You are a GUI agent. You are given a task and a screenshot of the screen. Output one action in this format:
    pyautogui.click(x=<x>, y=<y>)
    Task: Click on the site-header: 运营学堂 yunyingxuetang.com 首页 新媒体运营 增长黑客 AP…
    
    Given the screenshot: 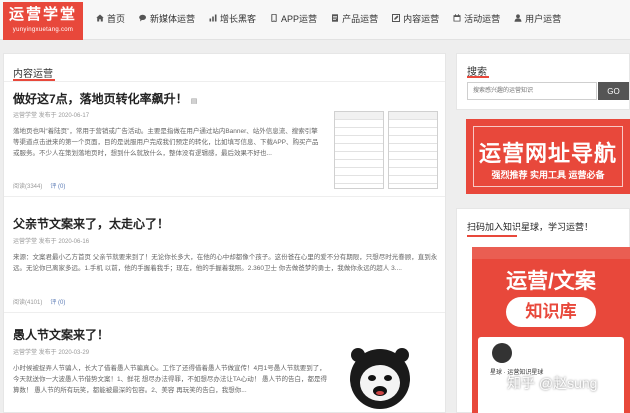 What is the action you would take?
    pyautogui.click(x=315, y=20)
    